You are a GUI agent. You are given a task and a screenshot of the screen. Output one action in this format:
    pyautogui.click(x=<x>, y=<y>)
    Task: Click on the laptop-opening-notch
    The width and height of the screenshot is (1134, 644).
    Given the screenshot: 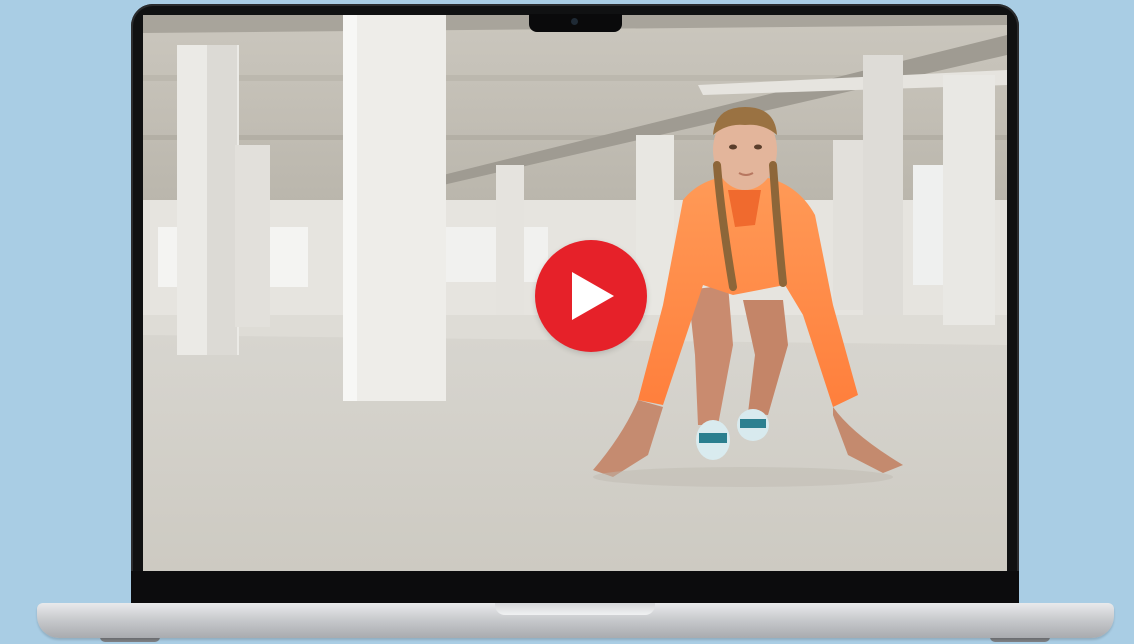 What is the action you would take?
    pyautogui.click(x=575, y=609)
    